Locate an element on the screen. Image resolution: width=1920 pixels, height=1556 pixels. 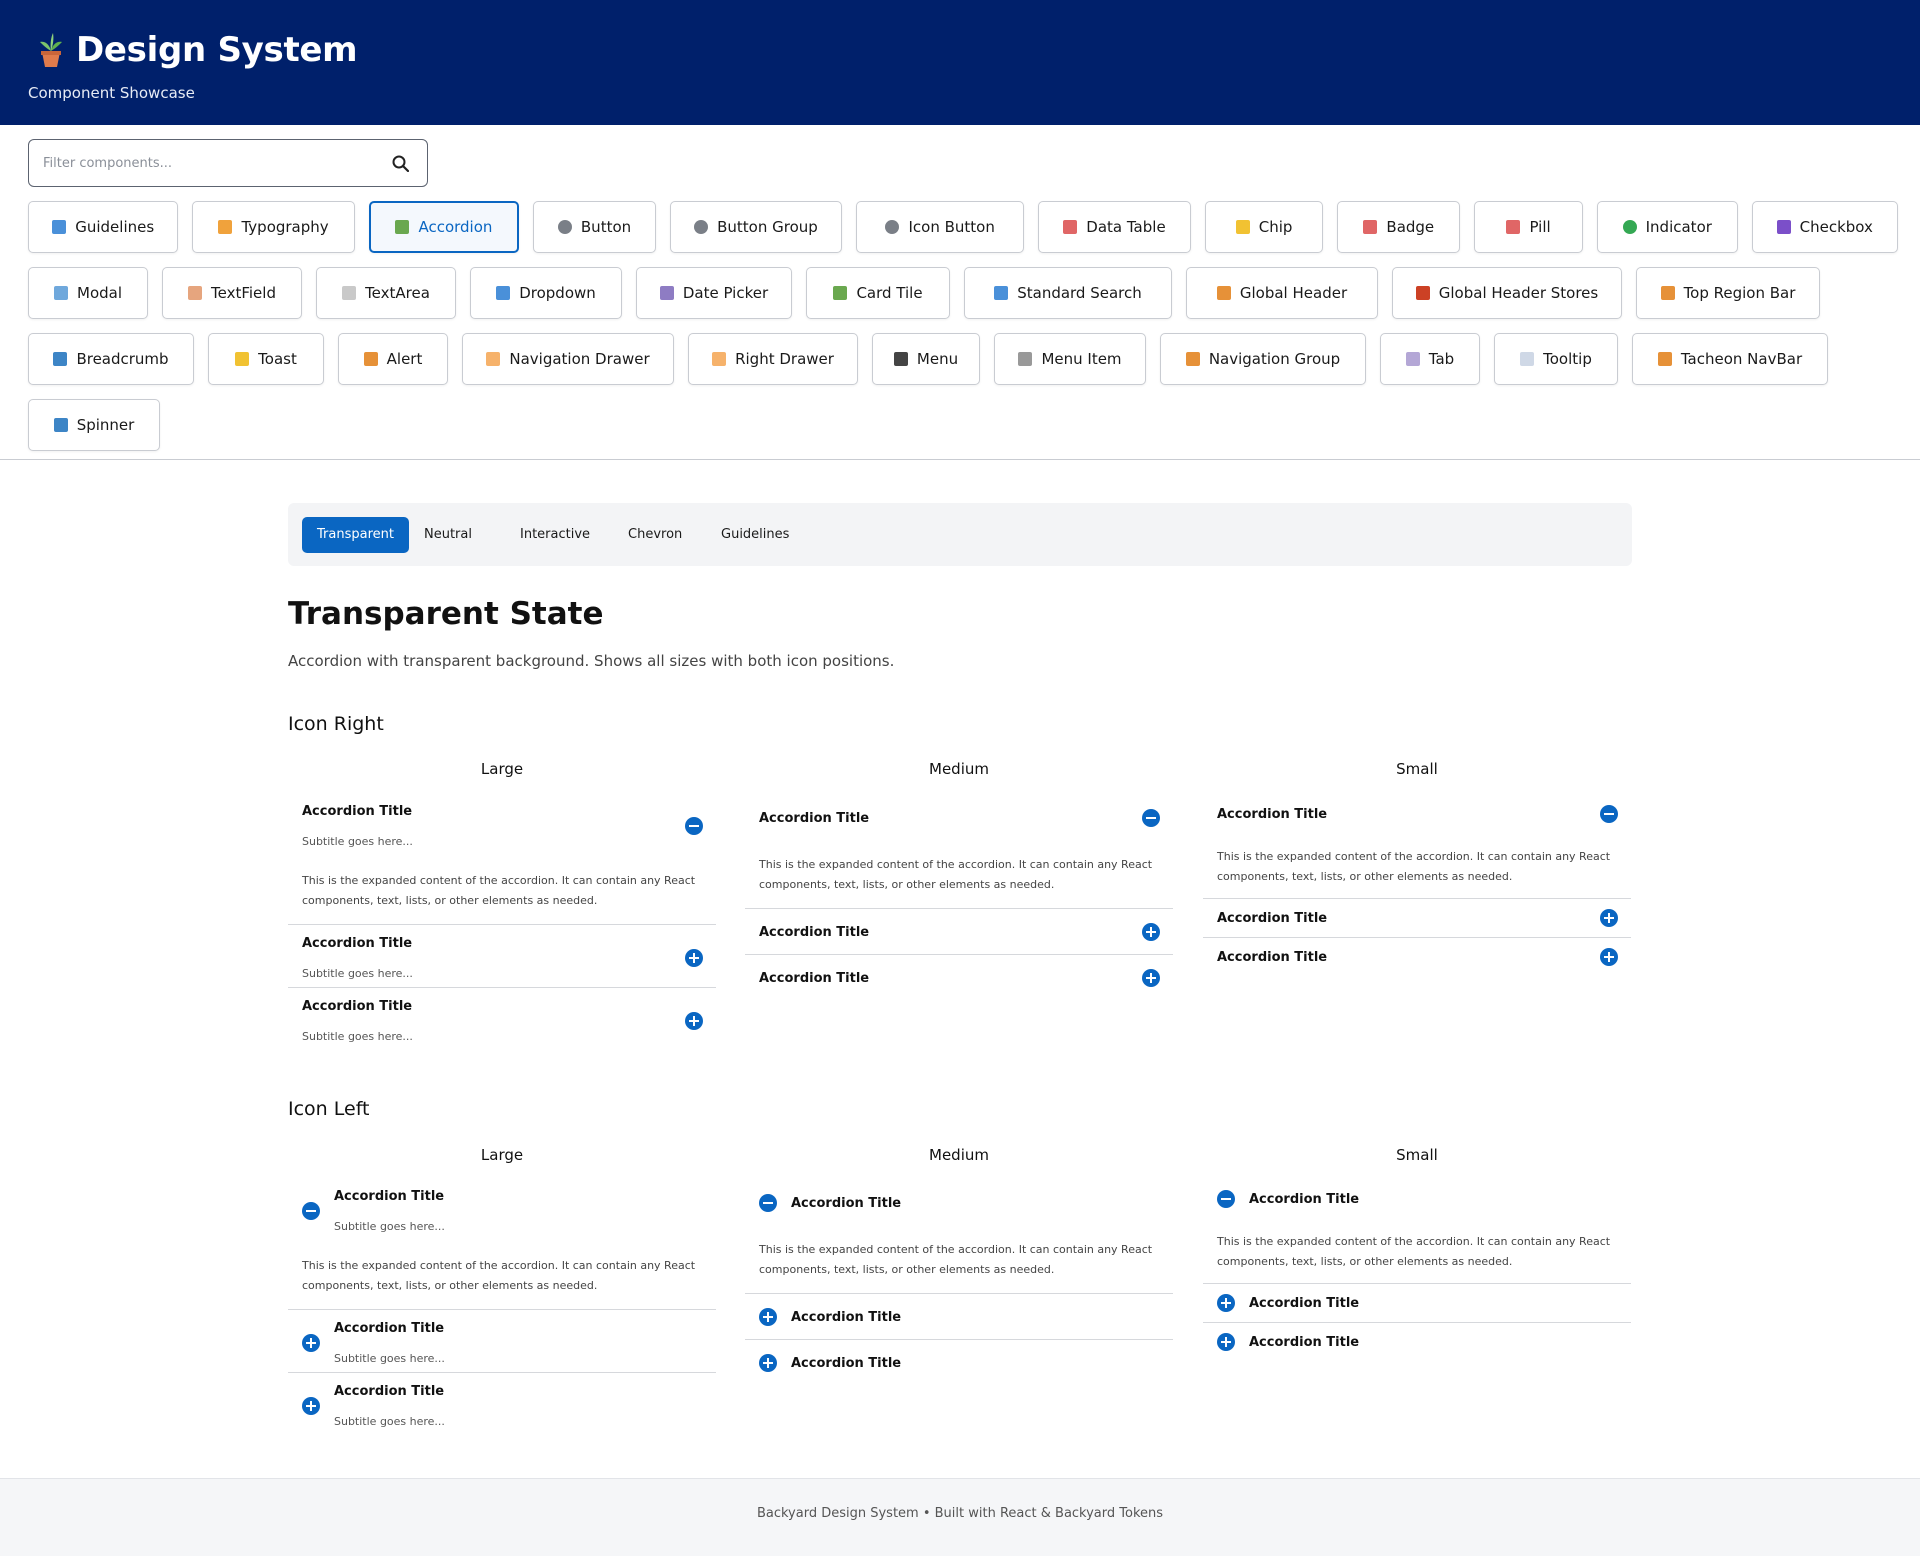
component-chip-indicator: Indicator is located at coordinates (1667, 227).